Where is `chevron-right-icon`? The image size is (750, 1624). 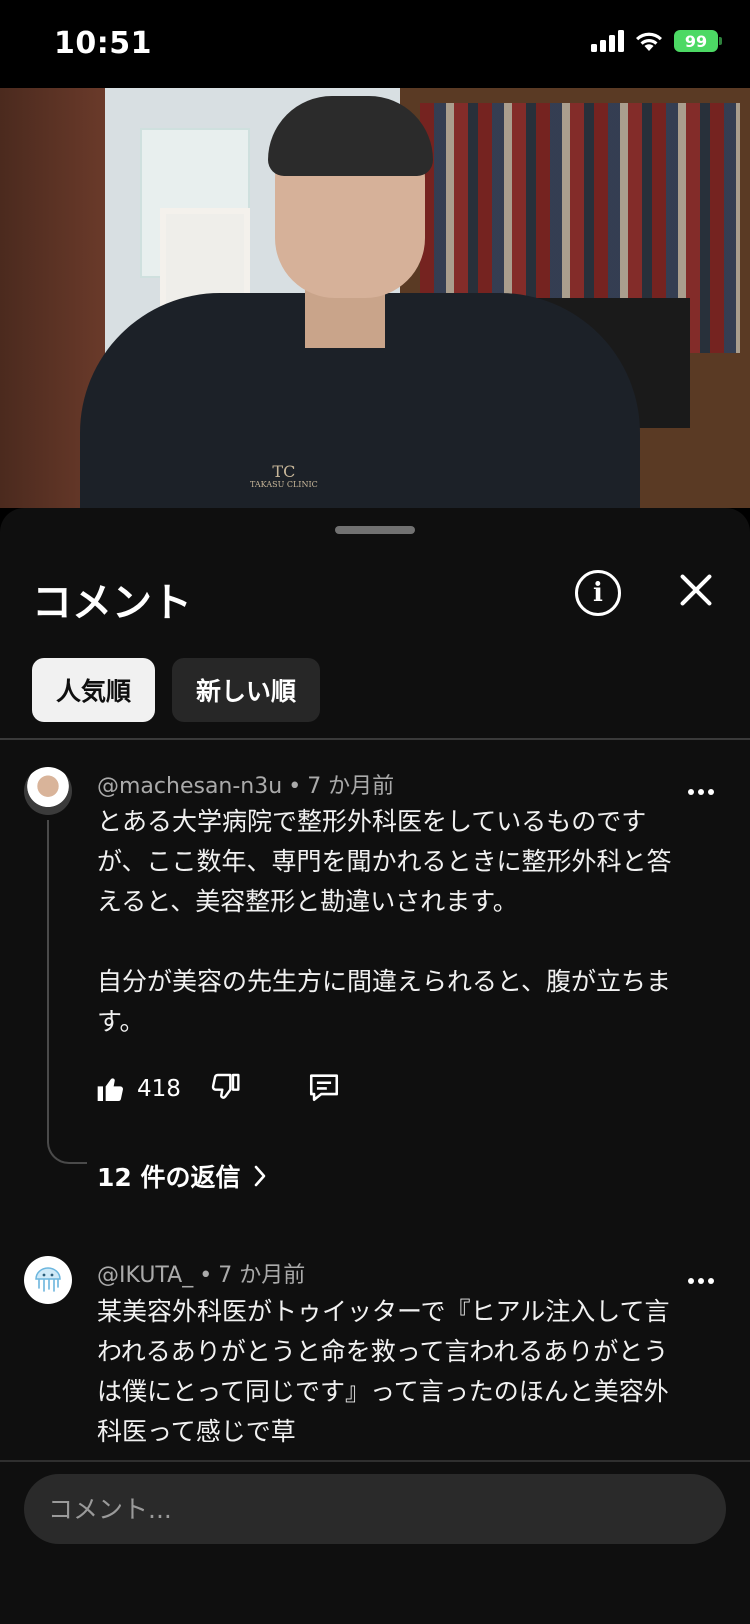
chevron-right-icon is located at coordinates (259, 1176).